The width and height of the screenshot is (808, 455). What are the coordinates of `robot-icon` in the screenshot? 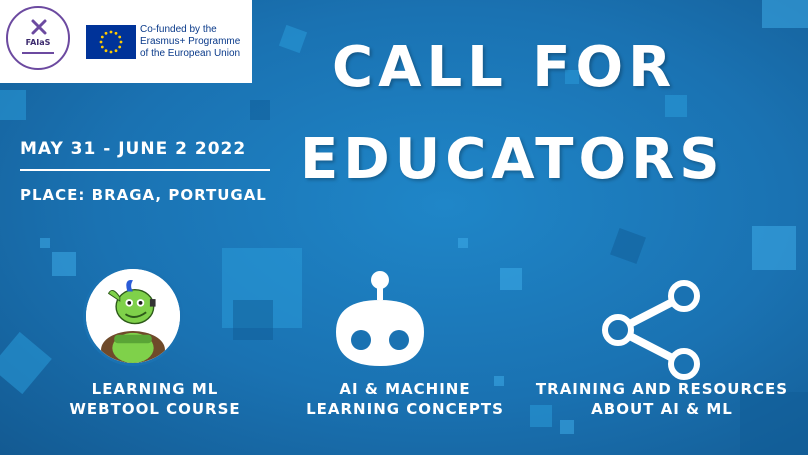 It's located at (380, 318).